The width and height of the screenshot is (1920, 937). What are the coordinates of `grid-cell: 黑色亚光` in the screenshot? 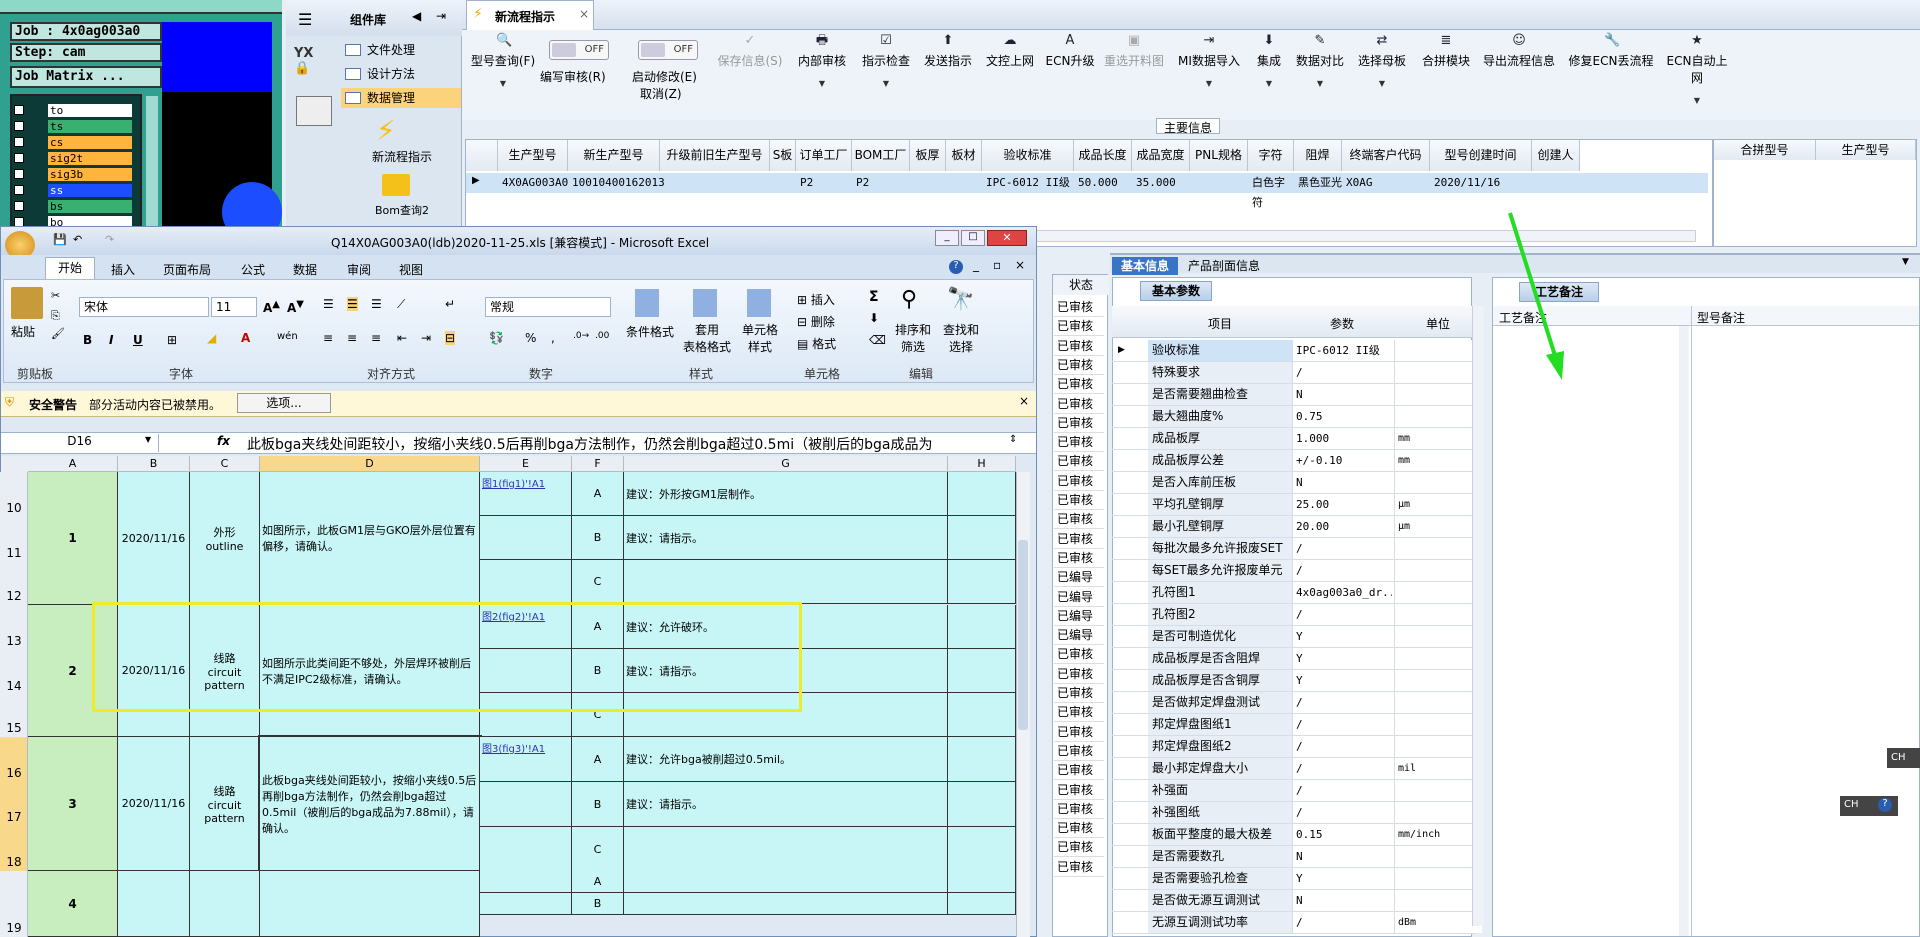 It's located at (1318, 183).